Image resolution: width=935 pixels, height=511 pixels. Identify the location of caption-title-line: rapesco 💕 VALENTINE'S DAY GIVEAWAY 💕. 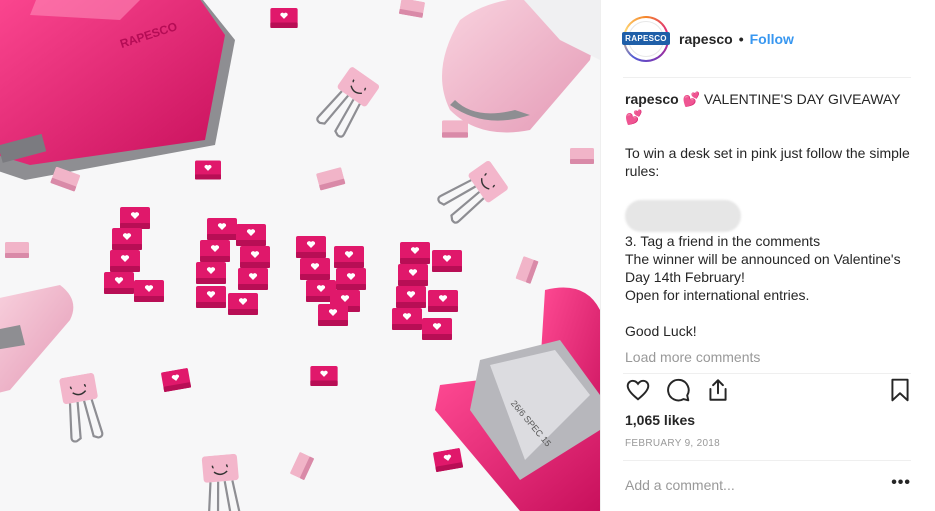
(770, 108).